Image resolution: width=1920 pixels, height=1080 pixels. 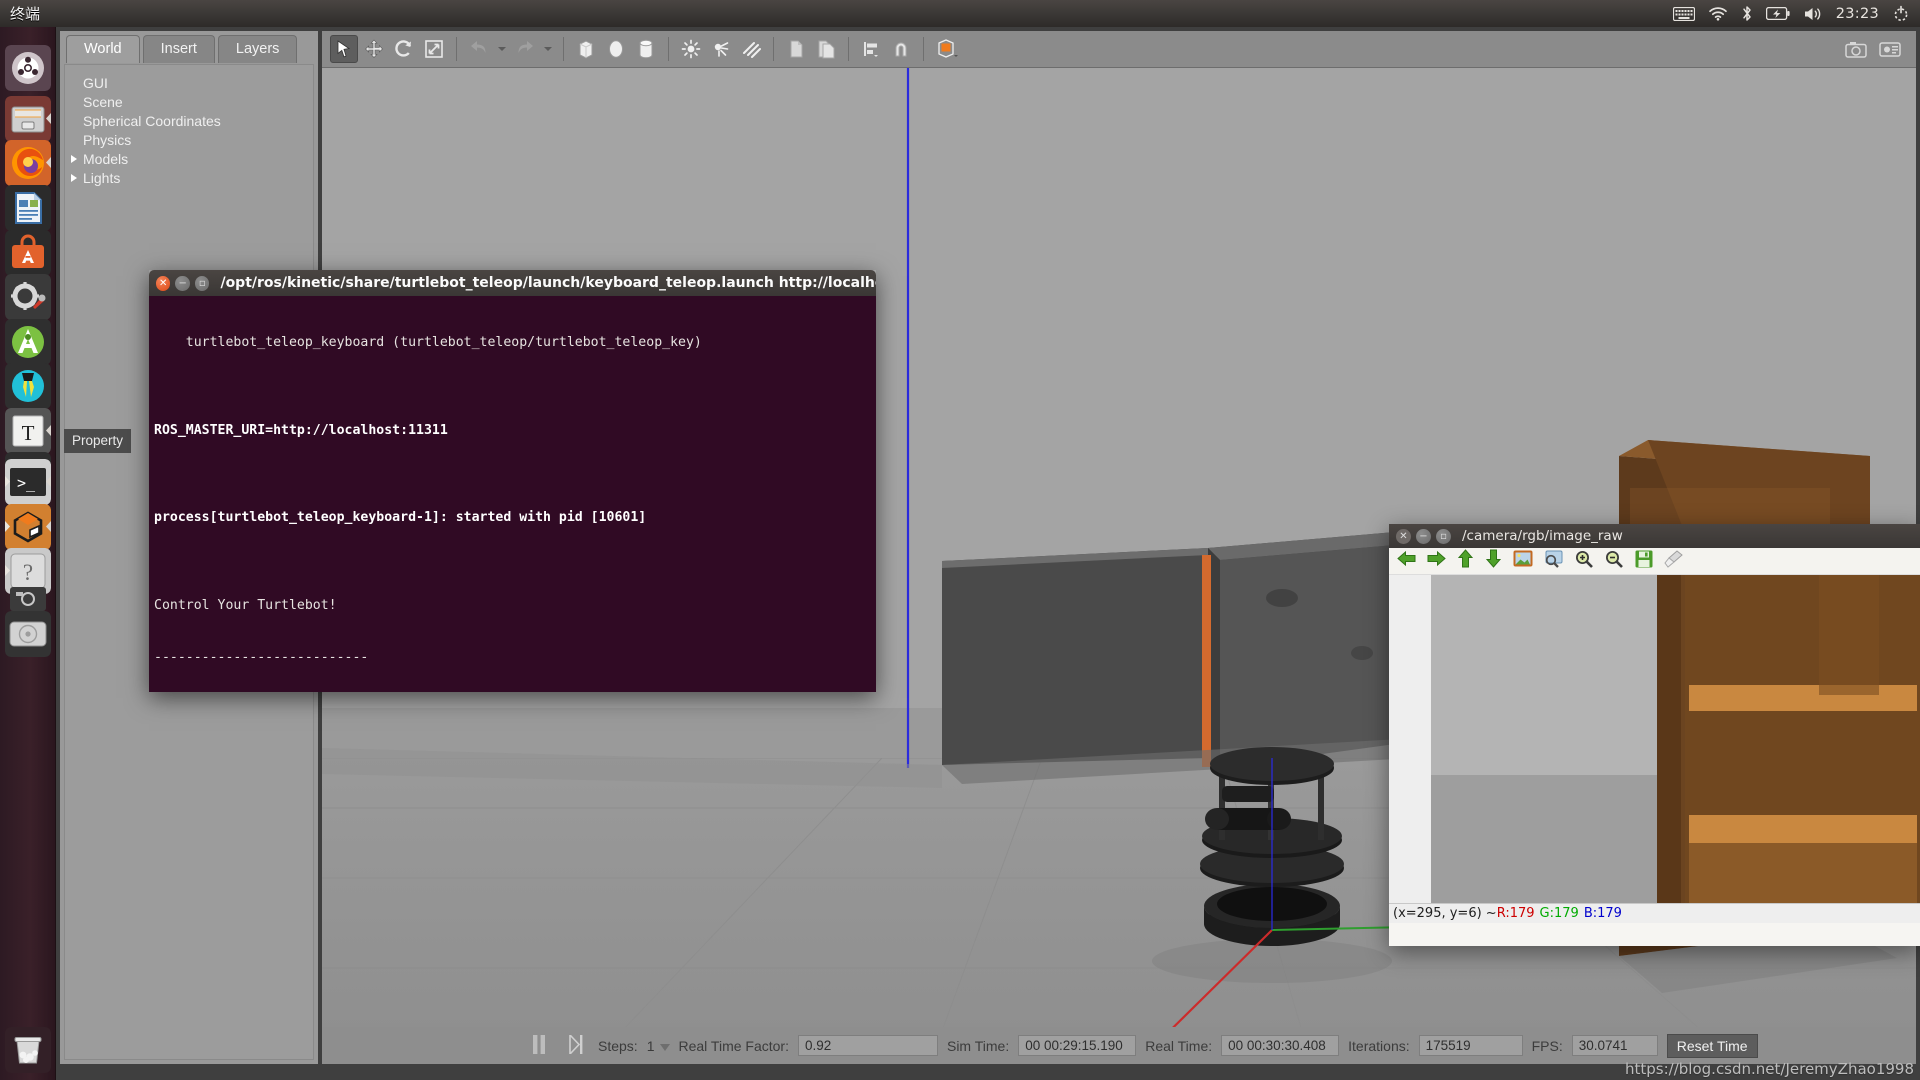 What do you see at coordinates (404, 49) in the screenshot?
I see `rotate-mode-icon` at bounding box center [404, 49].